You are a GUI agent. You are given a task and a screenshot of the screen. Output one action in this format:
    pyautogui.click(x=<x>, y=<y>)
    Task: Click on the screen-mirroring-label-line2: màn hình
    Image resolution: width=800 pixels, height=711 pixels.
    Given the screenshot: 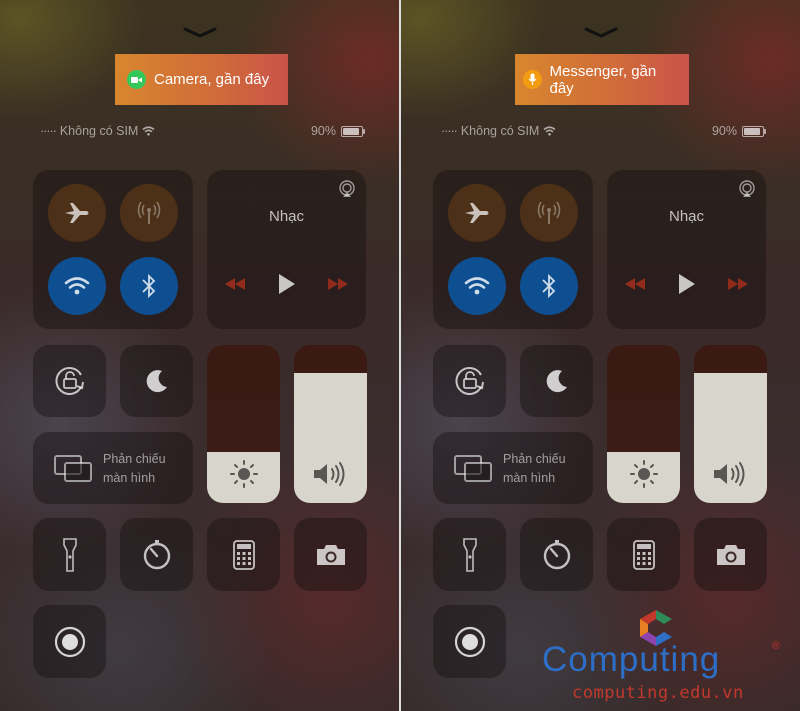 What is the action you would take?
    pyautogui.click(x=129, y=478)
    